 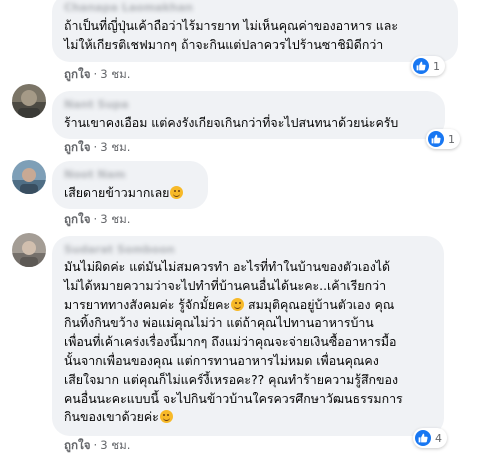 I want to click on comment-author: Sudarat Somboon, so click(x=248, y=250).